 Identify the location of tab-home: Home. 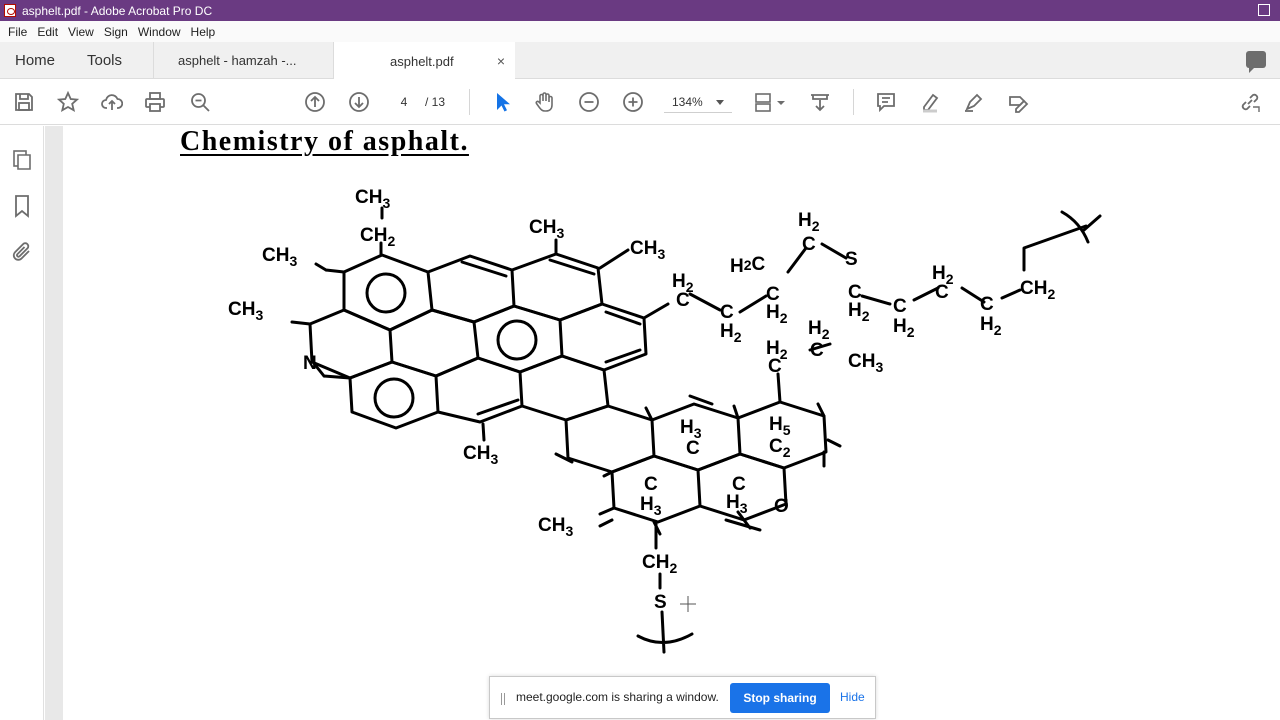
(35, 60).